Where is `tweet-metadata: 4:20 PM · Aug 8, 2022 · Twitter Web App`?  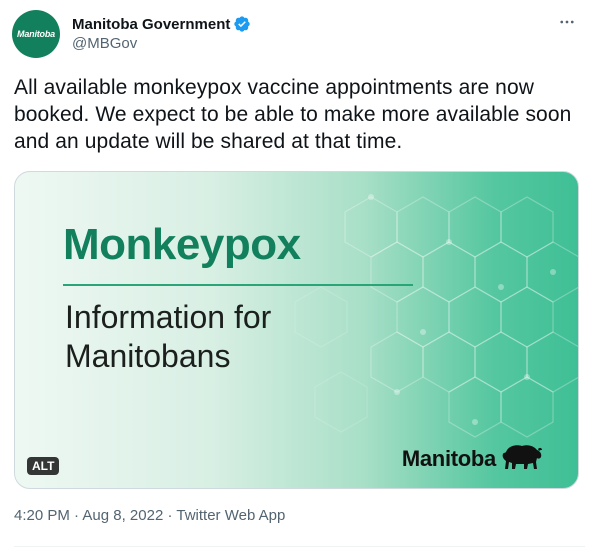 tweet-metadata: 4:20 PM · Aug 8, 2022 · Twitter Web App is located at coordinates (149, 515).